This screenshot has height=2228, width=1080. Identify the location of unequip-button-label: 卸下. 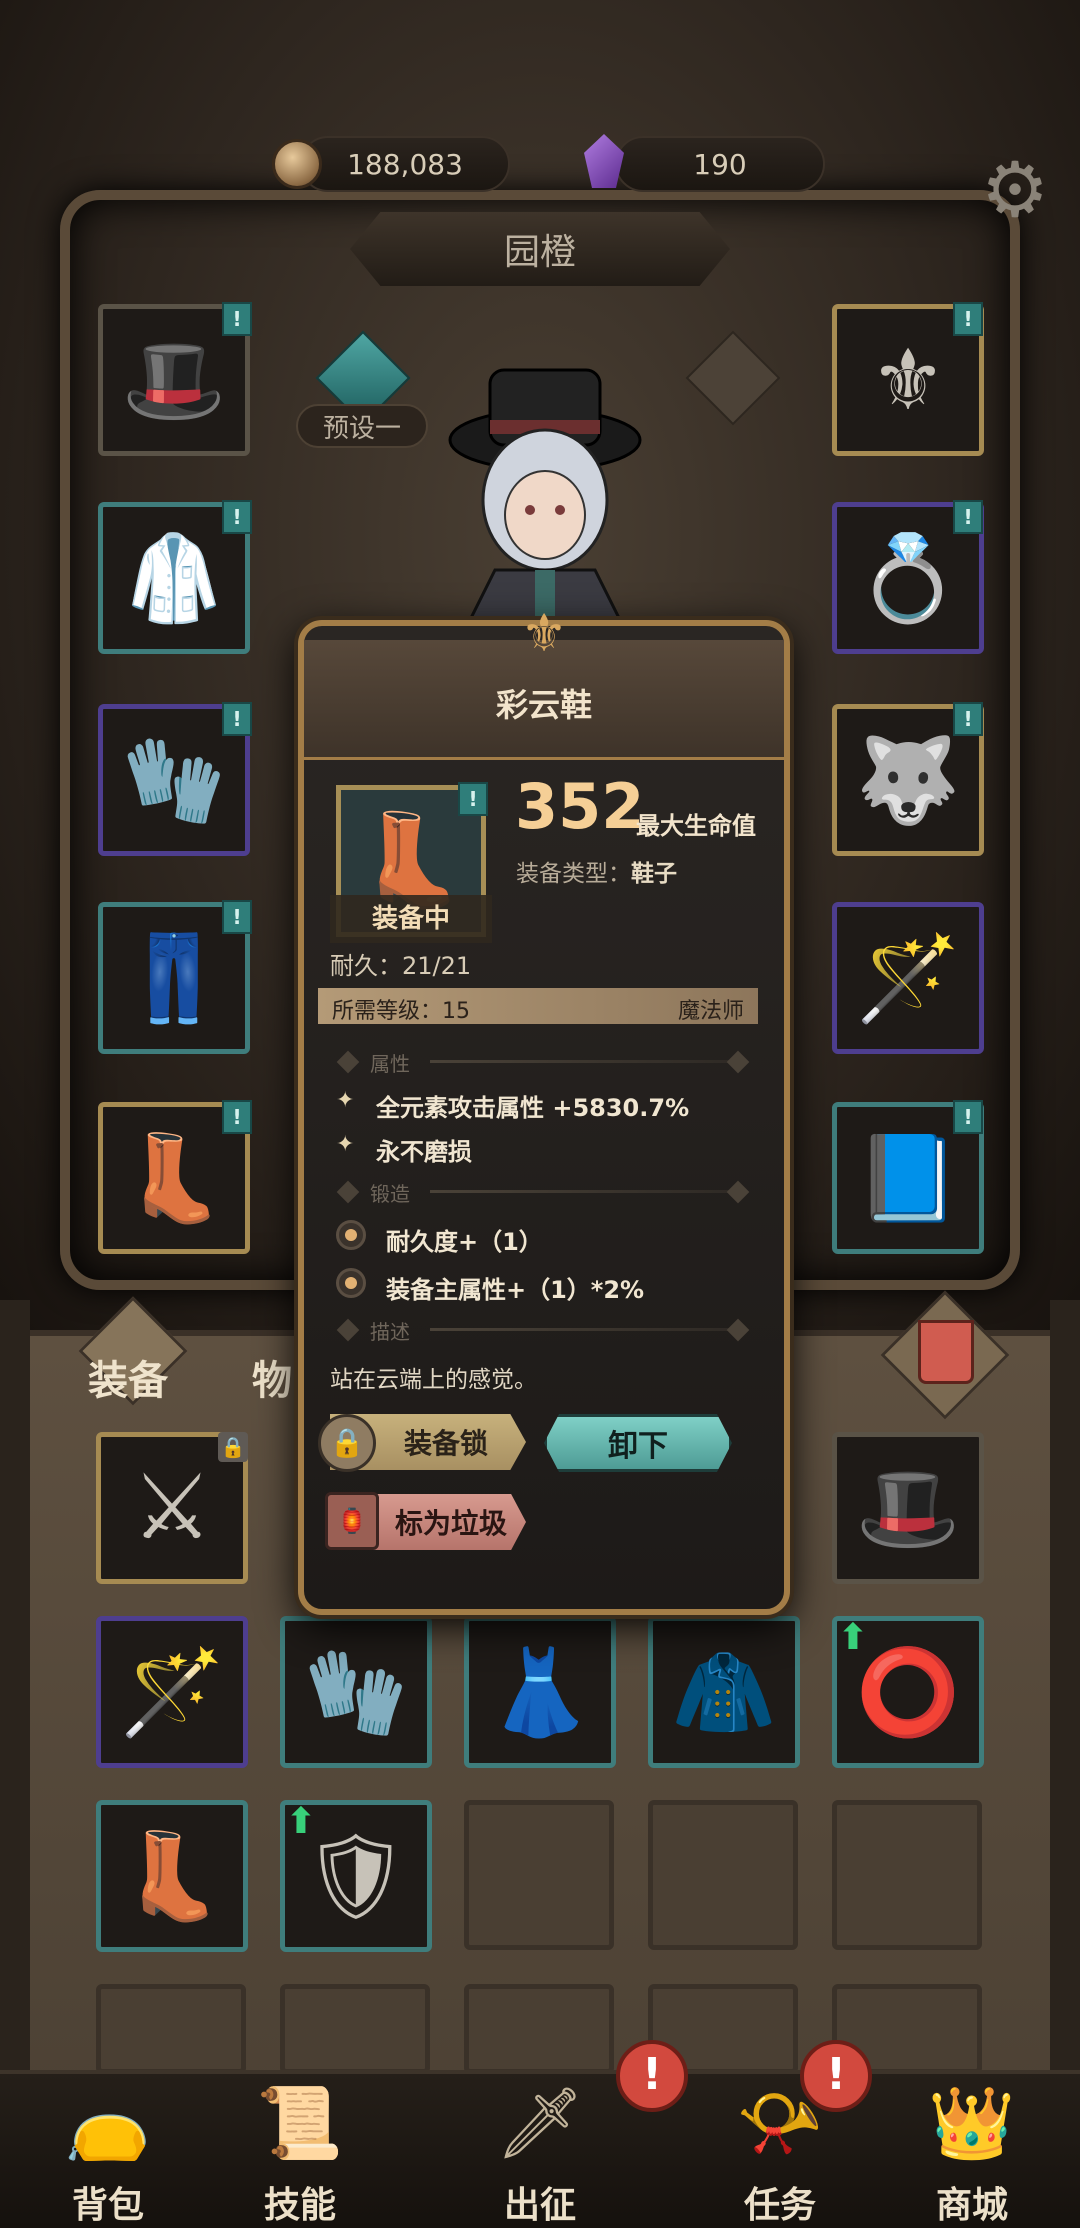
(638, 1446).